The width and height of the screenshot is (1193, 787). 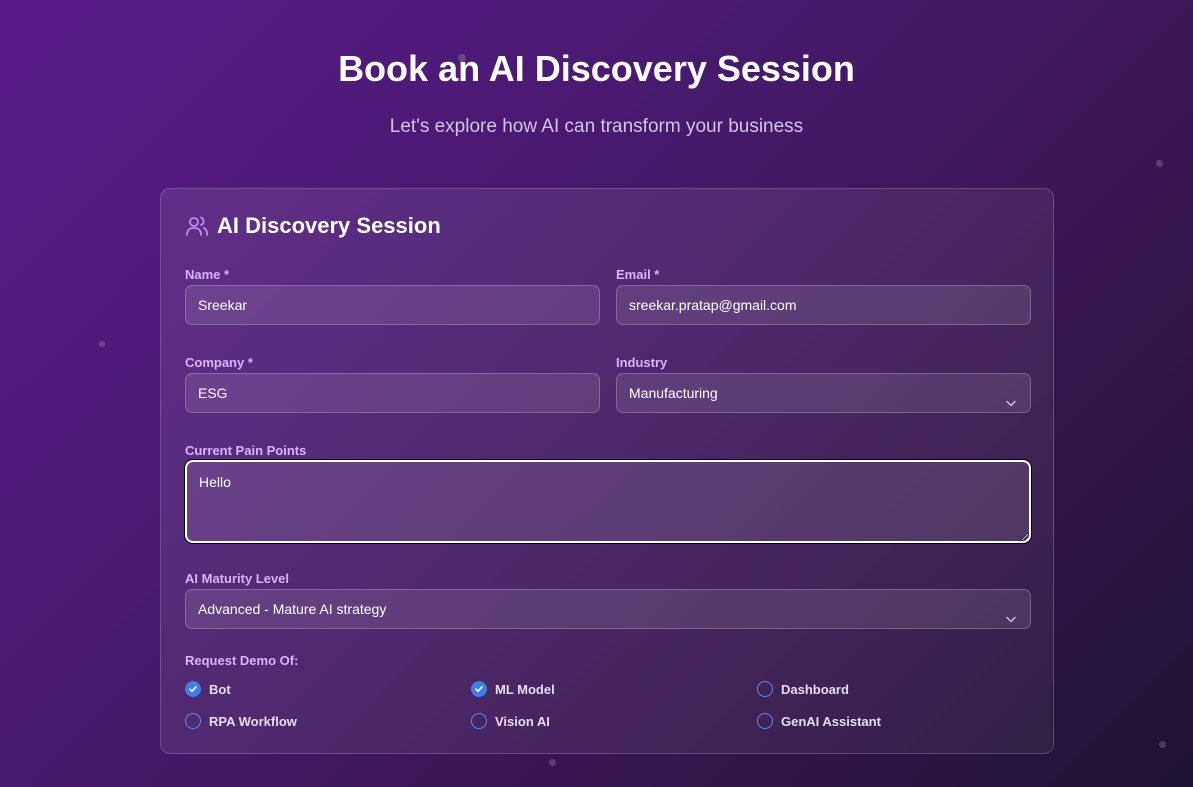 I want to click on maturity-select-value: Advanced - Mature AI strategy, so click(x=292, y=609).